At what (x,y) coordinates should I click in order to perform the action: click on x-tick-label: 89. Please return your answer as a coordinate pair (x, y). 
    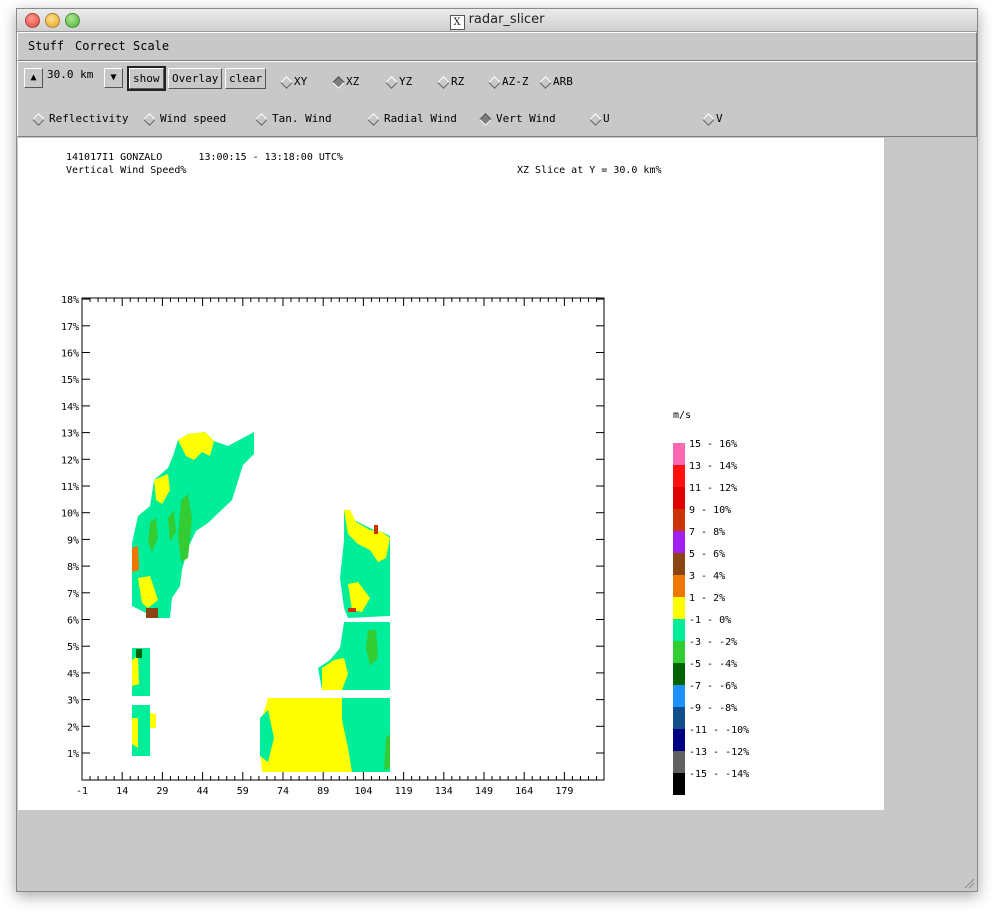
    Looking at the image, I should click on (323, 791).